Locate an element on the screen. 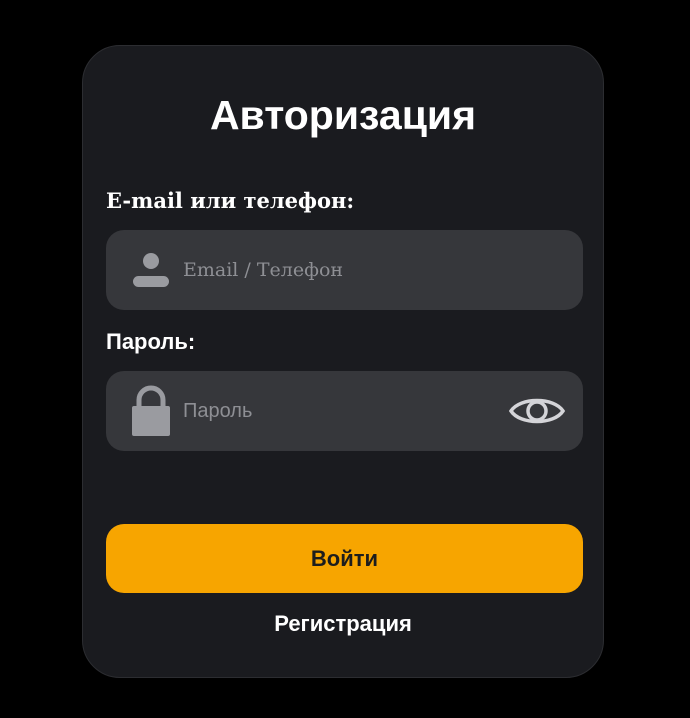  lock-icon is located at coordinates (151, 411).